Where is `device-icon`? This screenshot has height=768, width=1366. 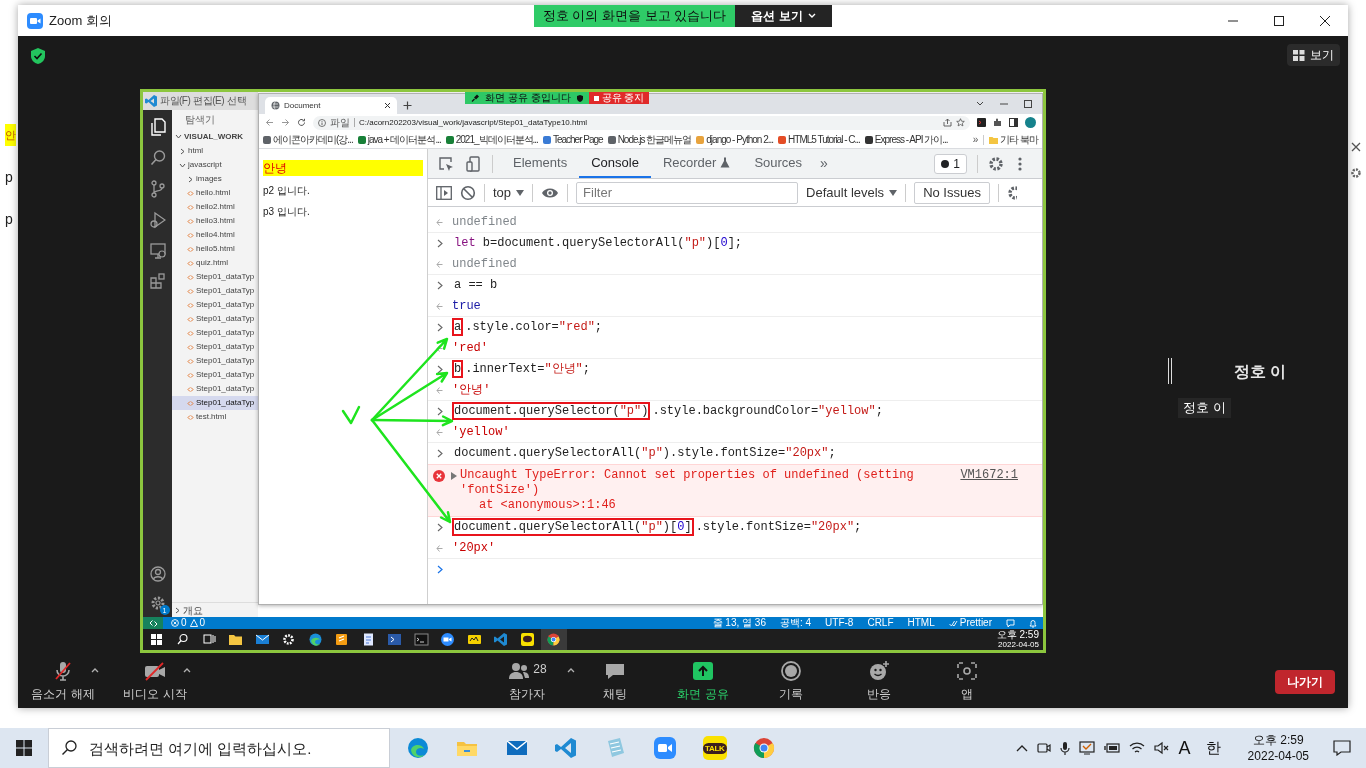
device-icon is located at coordinates (474, 163).